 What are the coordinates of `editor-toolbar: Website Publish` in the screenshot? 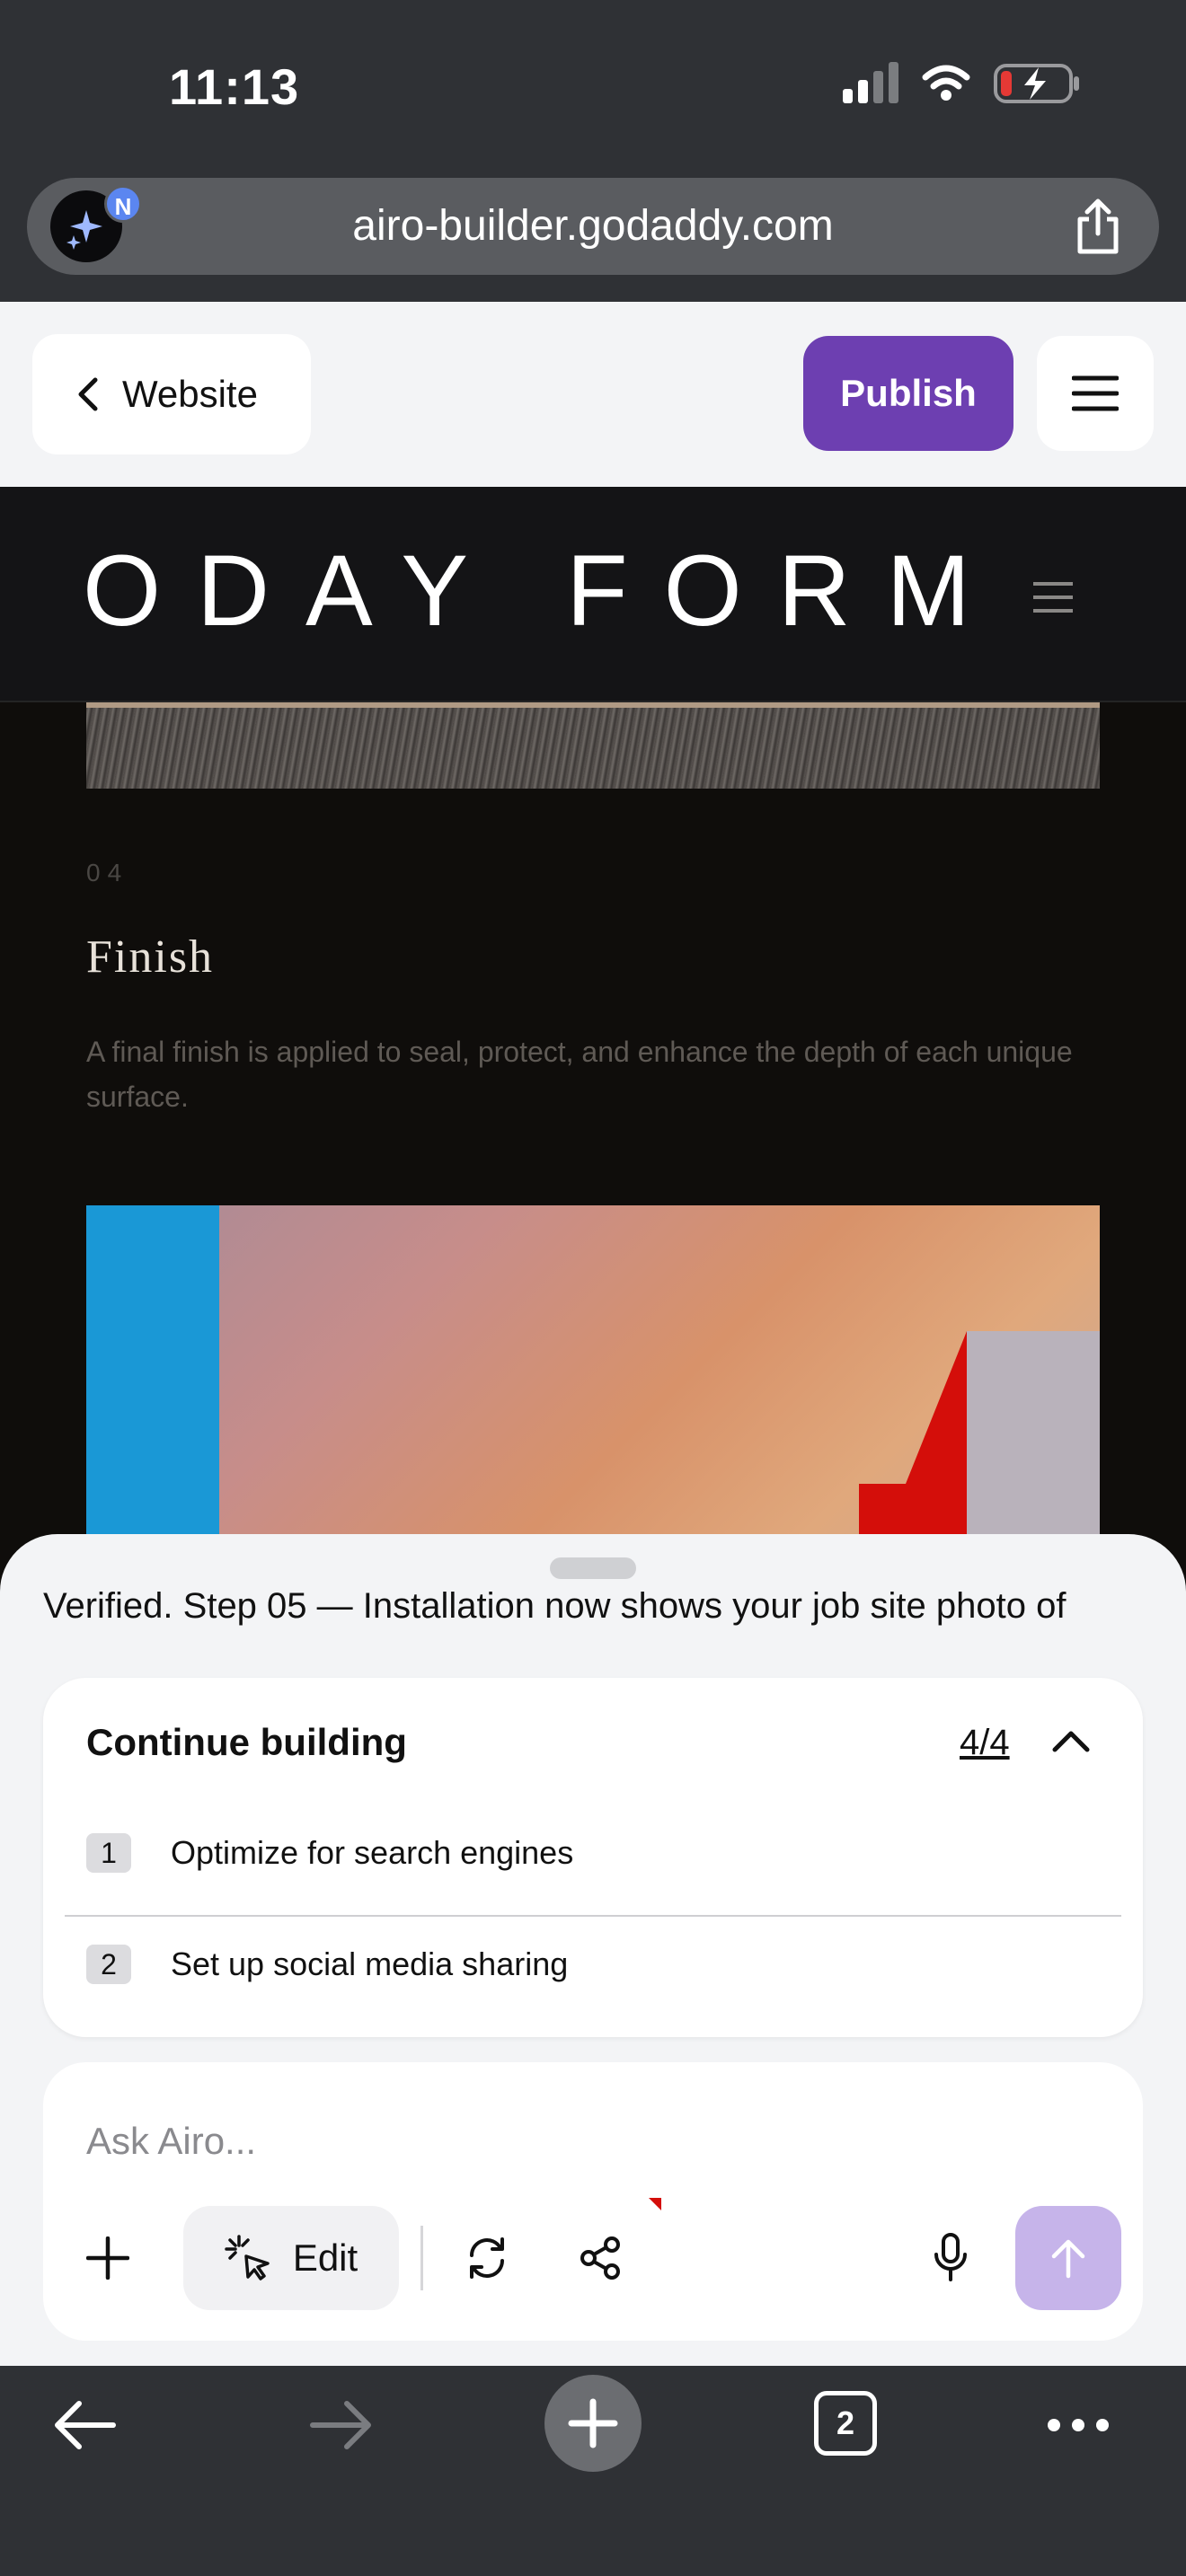 It's located at (593, 394).